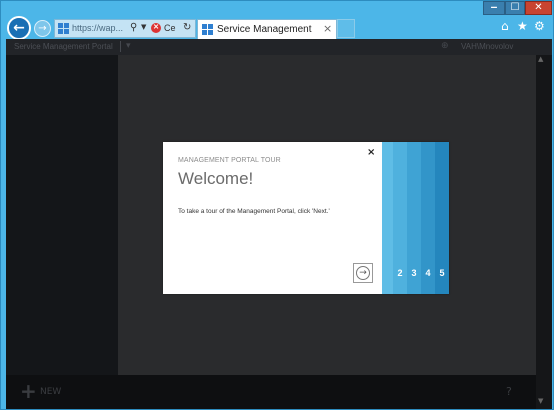 The width and height of the screenshot is (554, 410). I want to click on plus-icon: +, so click(28, 391).